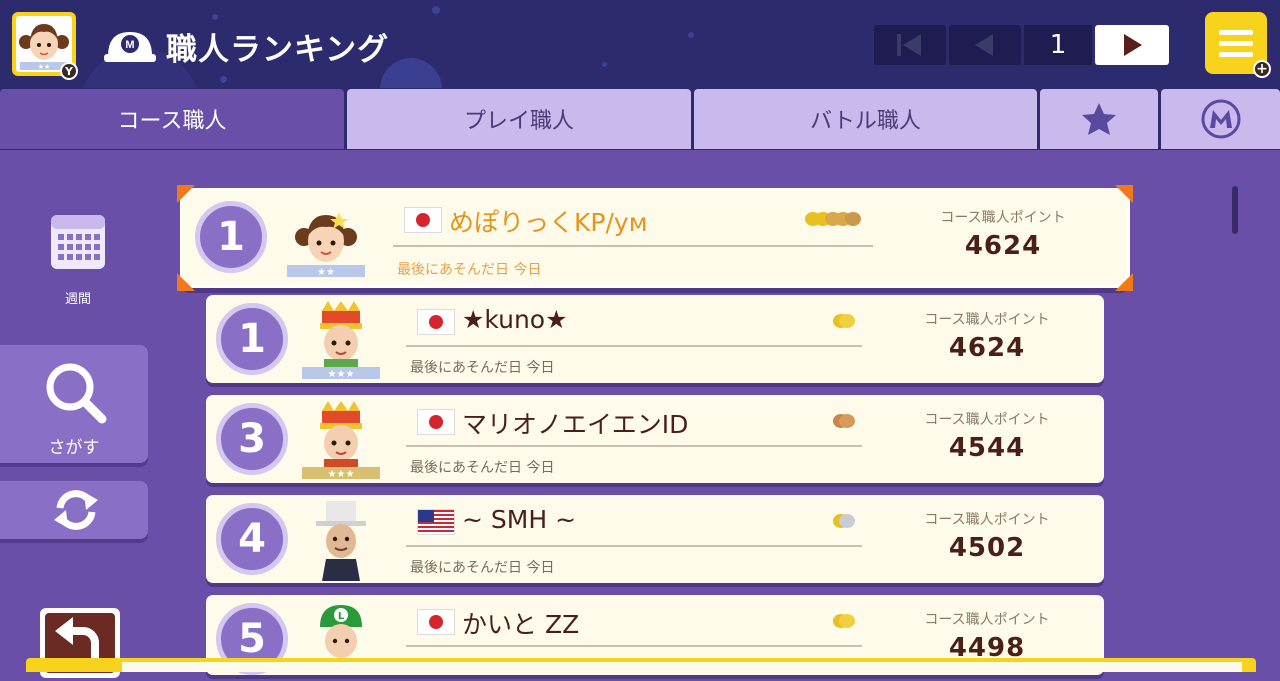 The image size is (1280, 681). Describe the element at coordinates (548, 222) in the screenshot. I see `player-name: めぽりっくKP/yм` at that location.